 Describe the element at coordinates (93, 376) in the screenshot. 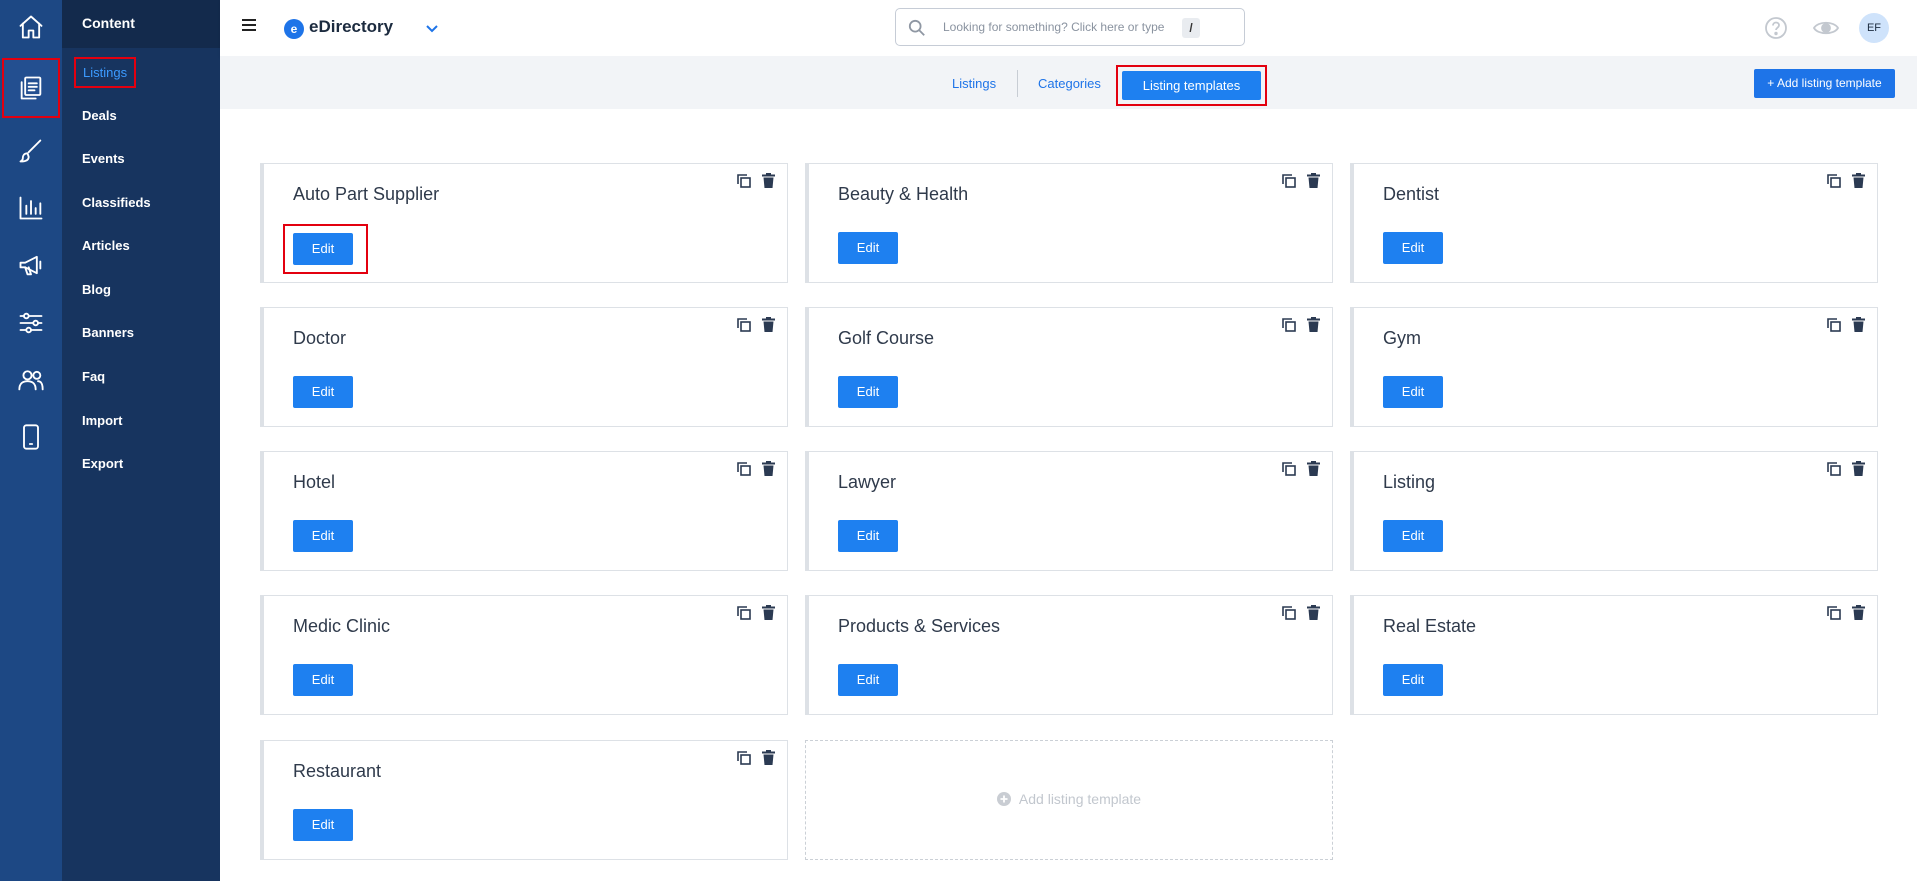

I see `submenu-item-faq: Faq` at that location.